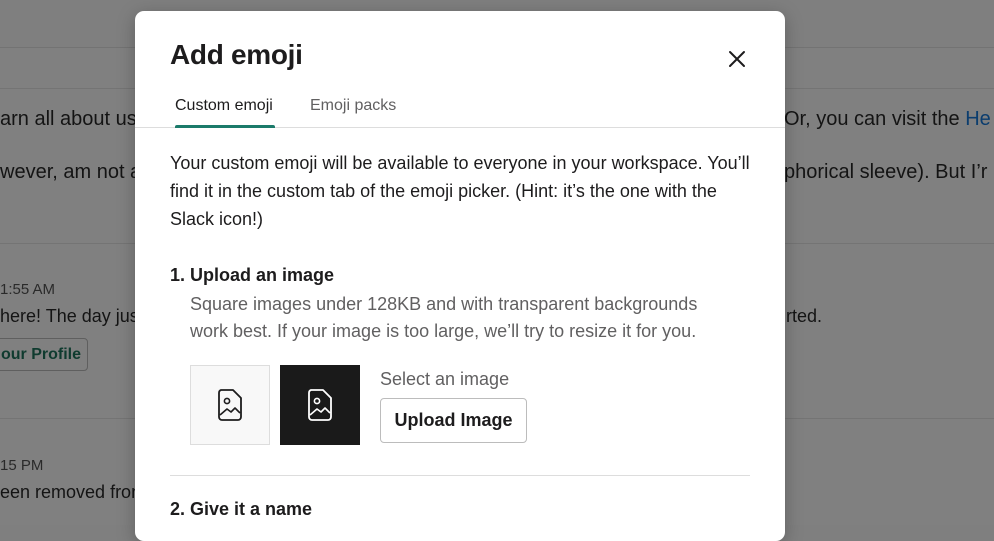 The width and height of the screenshot is (994, 541). Describe the element at coordinates (804, 316) in the screenshot. I see `background-message-text-right: rted.` at that location.